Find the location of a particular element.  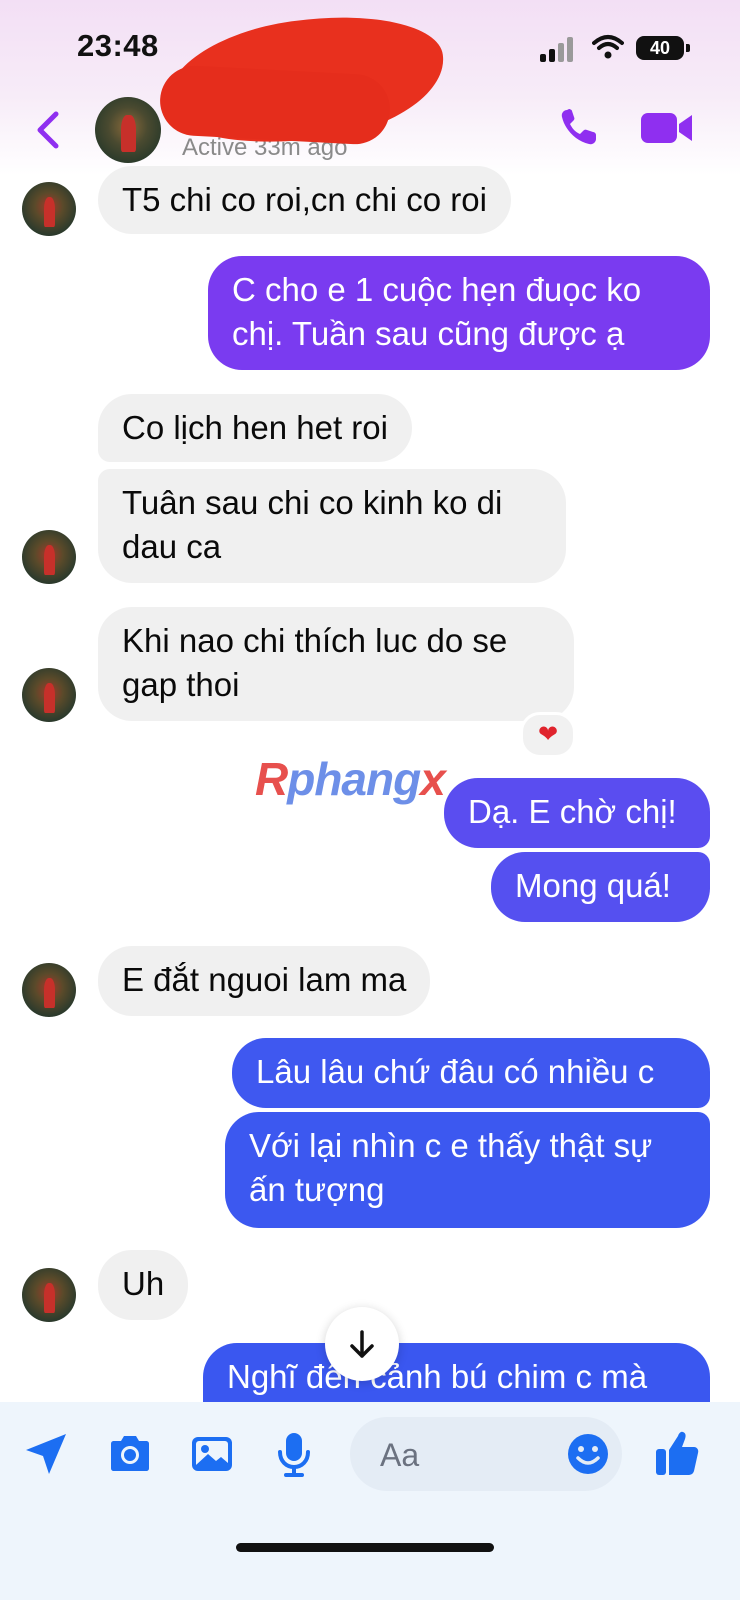

contact-avatar is located at coordinates (128, 130).